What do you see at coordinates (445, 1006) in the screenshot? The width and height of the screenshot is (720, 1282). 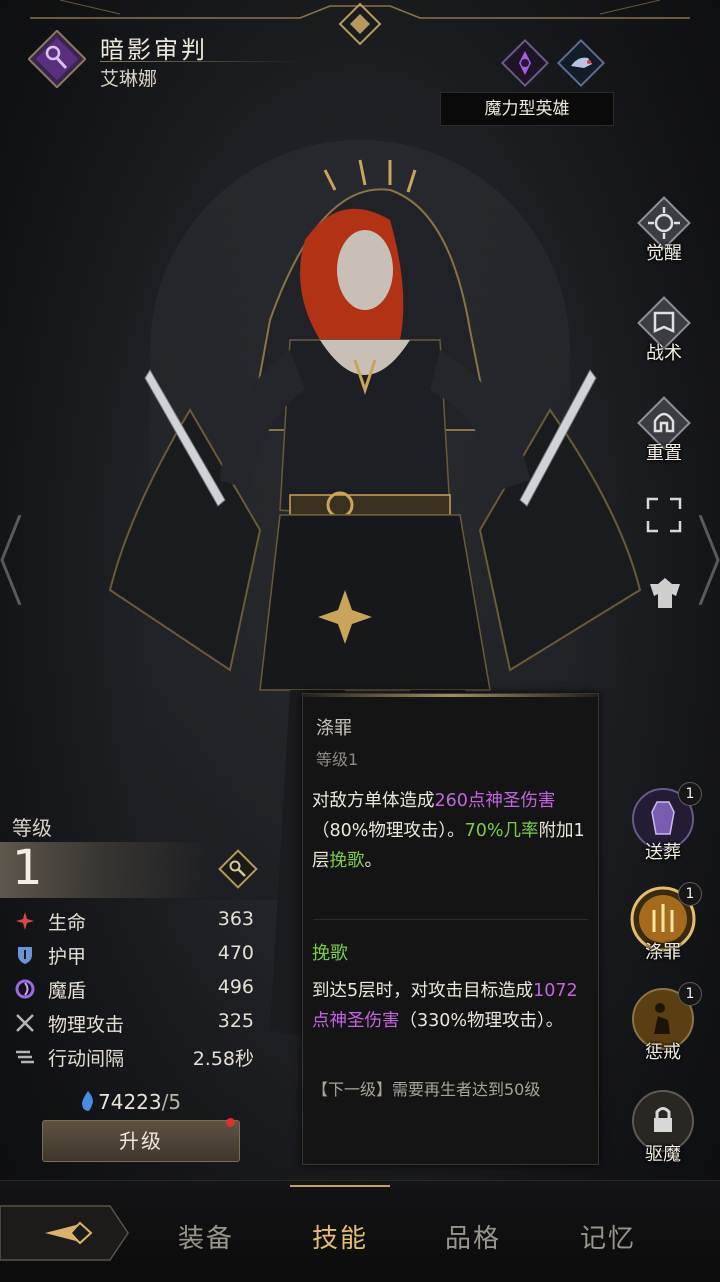 I see `sub-effect-description: 到达5层时，对攻击目标造成1072点神圣伤害（330%物理攻击）。` at bounding box center [445, 1006].